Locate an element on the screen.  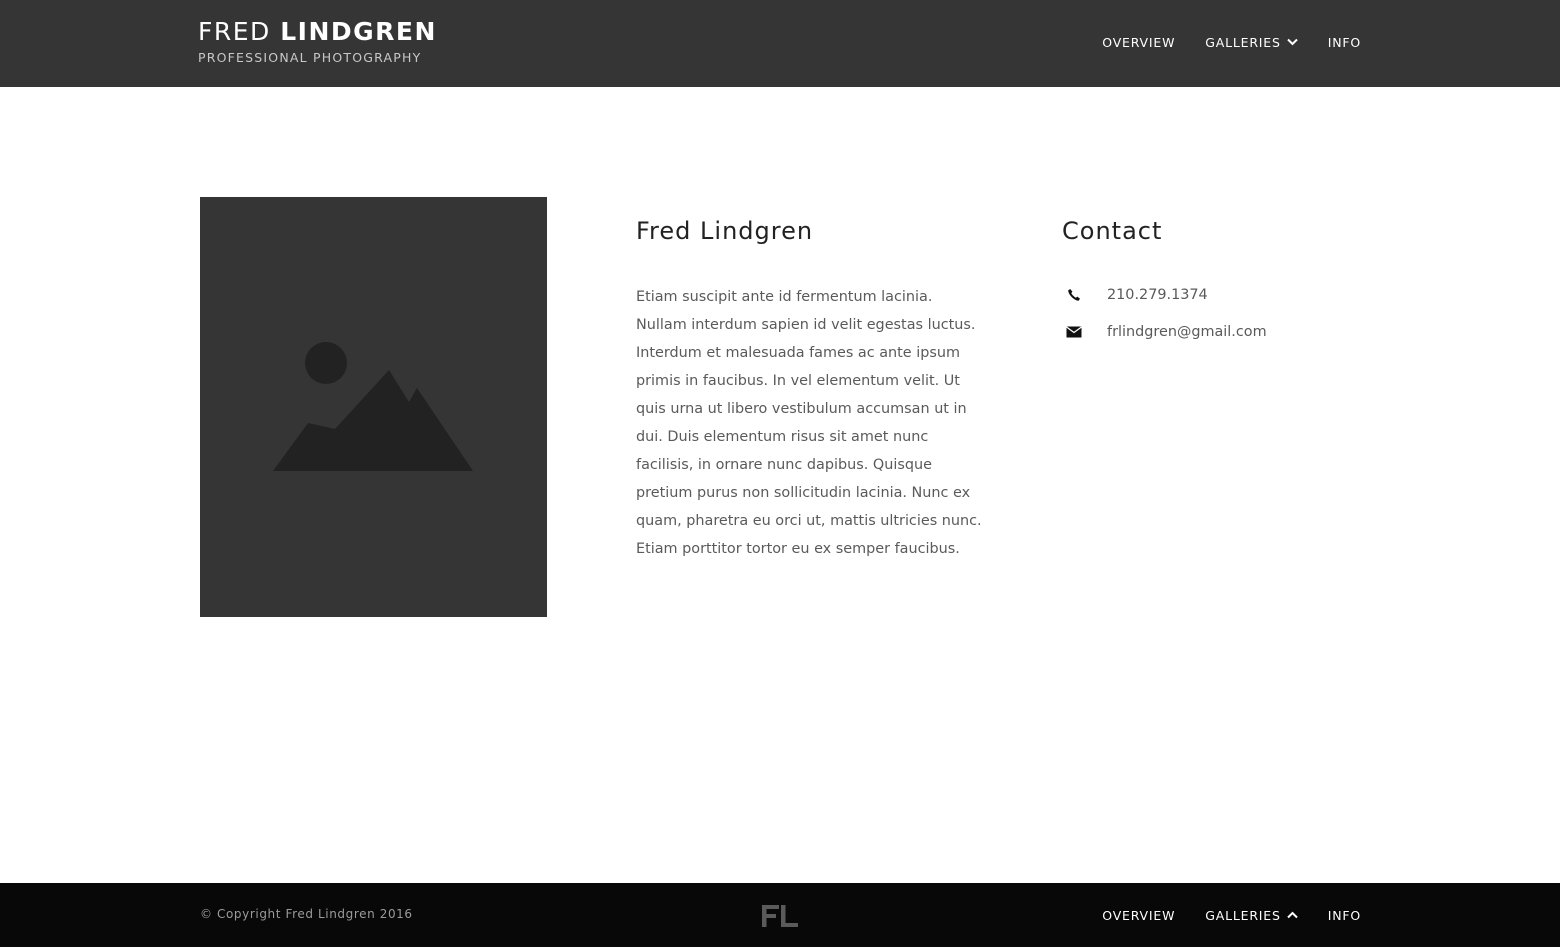
contact-title: Contact is located at coordinates (1112, 231).